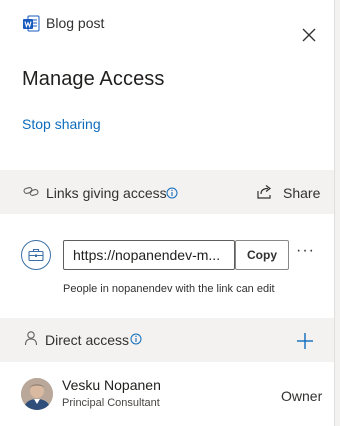  I want to click on close-button, so click(309, 35).